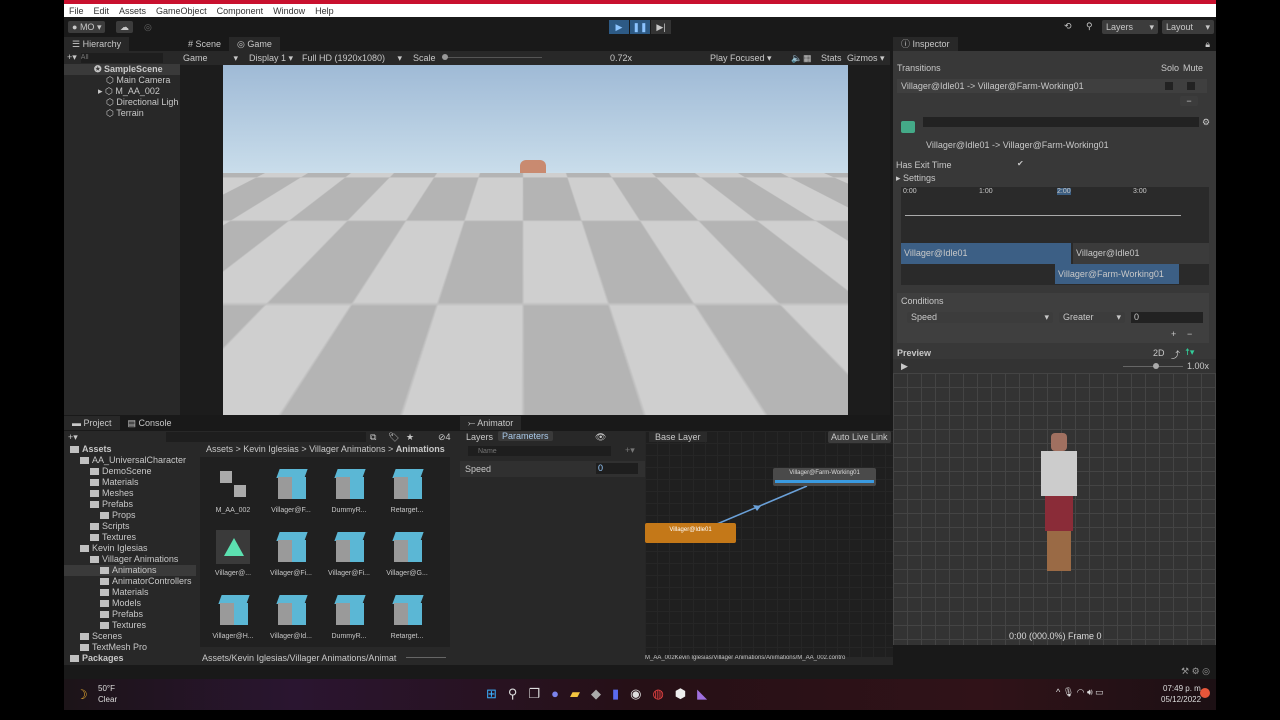 The width and height of the screenshot is (1280, 720). I want to click on file-explorer-icon: ▰, so click(575, 694).